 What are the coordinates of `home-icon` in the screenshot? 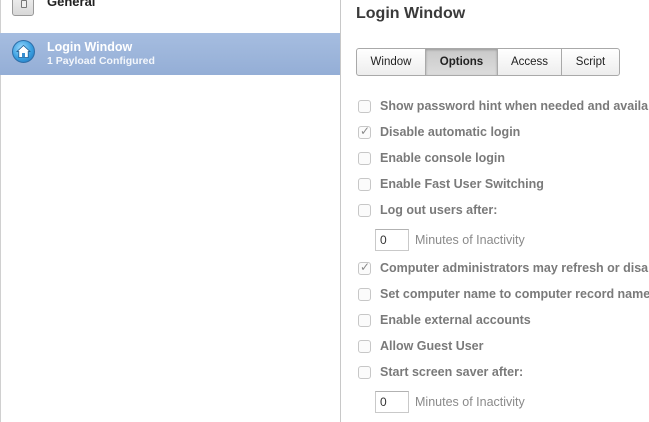 It's located at (23, 51).